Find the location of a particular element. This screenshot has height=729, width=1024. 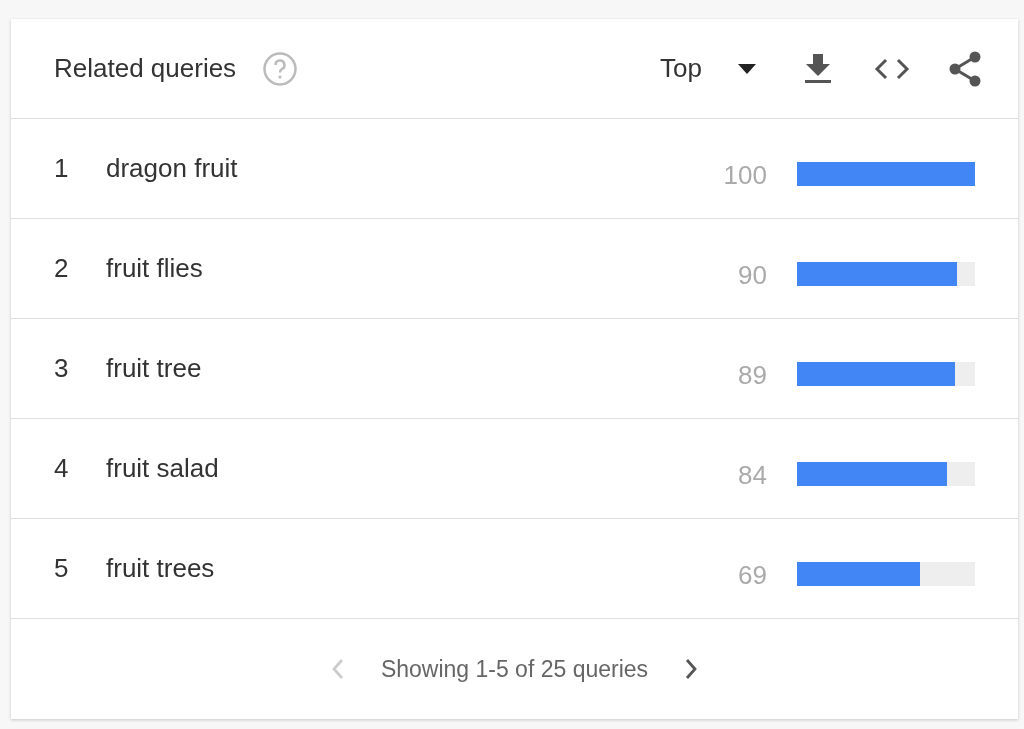

interest-value: 89 is located at coordinates (752, 375).